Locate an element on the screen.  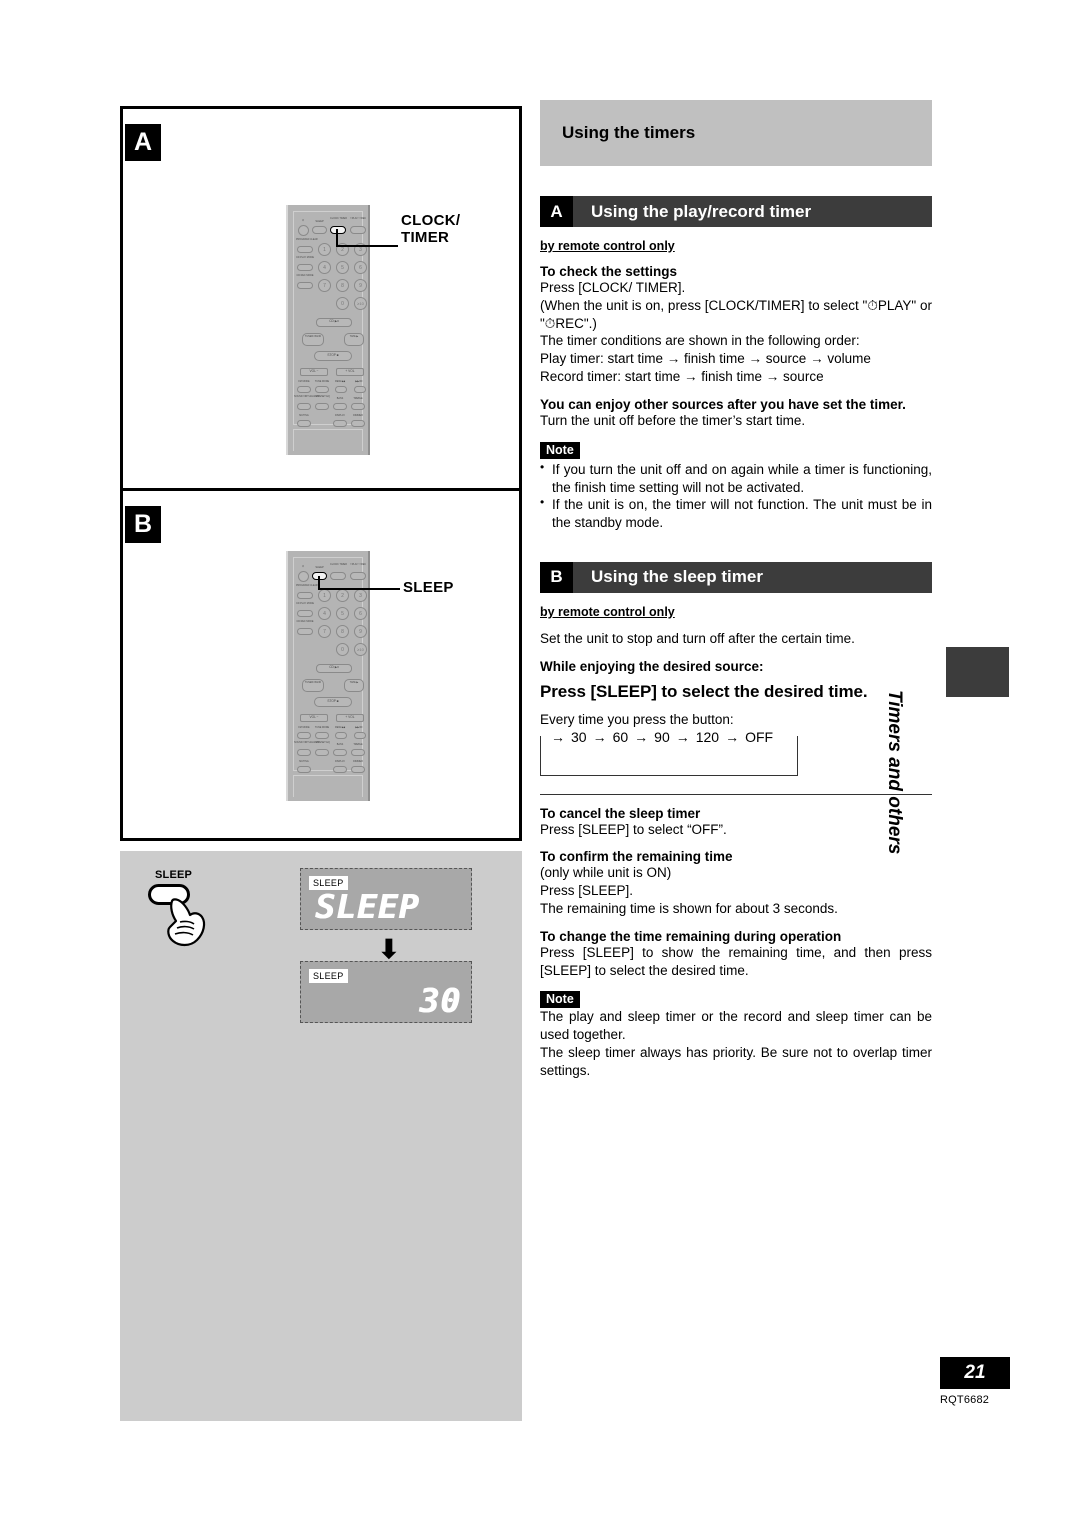
callout-label-sleep: SLEEP is located at coordinates (428, 587).